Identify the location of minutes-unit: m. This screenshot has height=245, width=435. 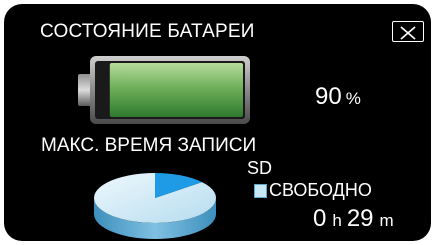
(386, 220).